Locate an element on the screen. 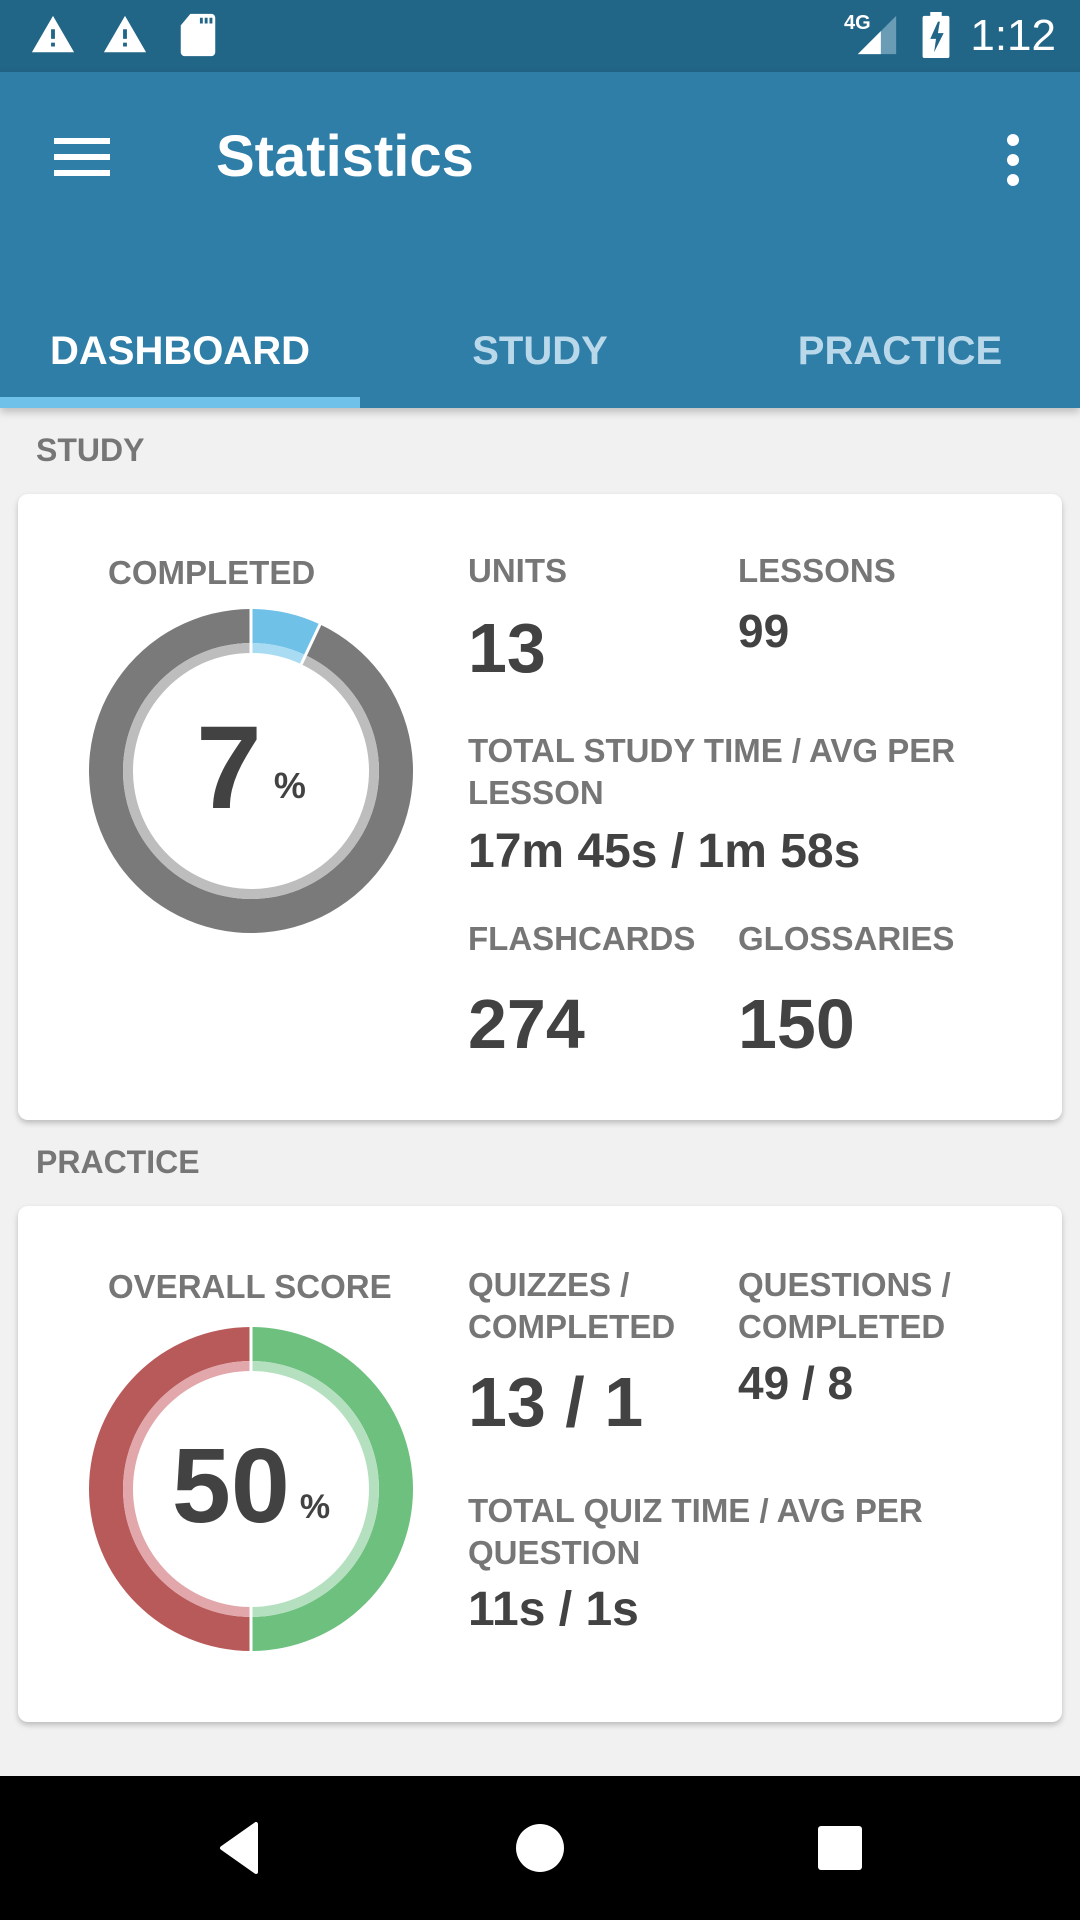 The image size is (1080, 1920). tab-indicator is located at coordinates (180, 402).